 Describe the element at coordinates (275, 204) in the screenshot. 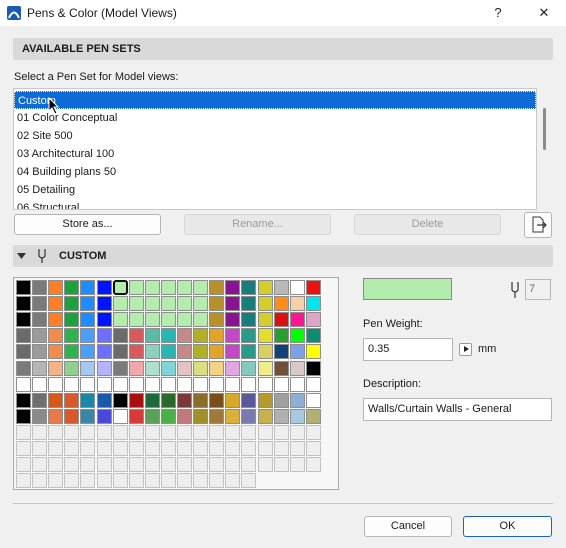

I see `pen-set-item: 06 Structural` at that location.